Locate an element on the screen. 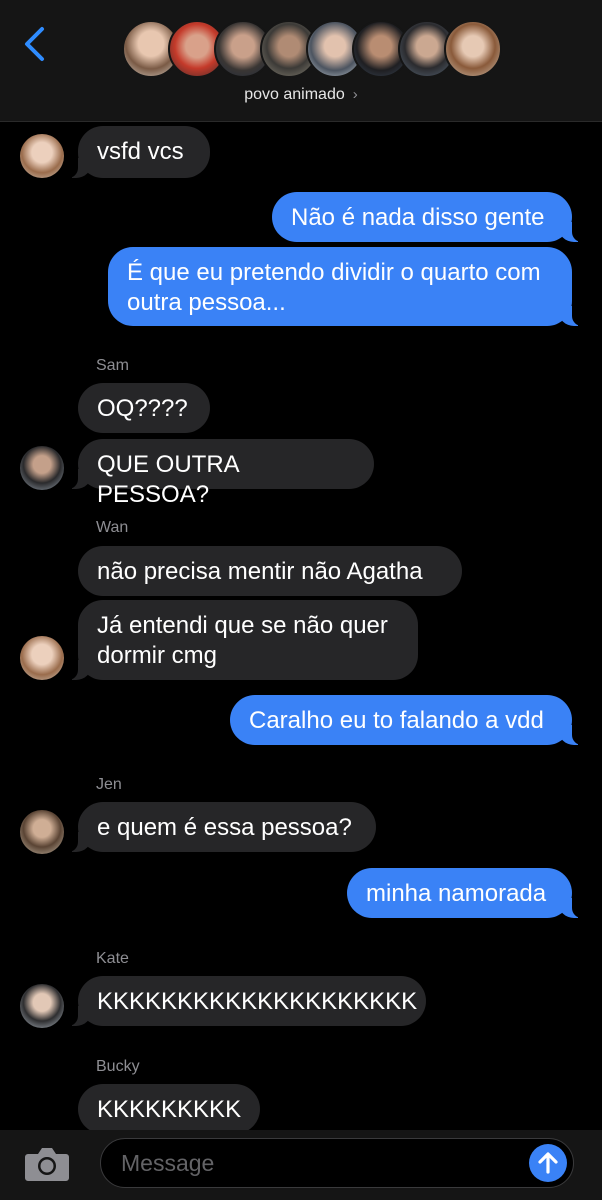 This screenshot has width=602, height=1200. group-avatars is located at coordinates (312, 50).